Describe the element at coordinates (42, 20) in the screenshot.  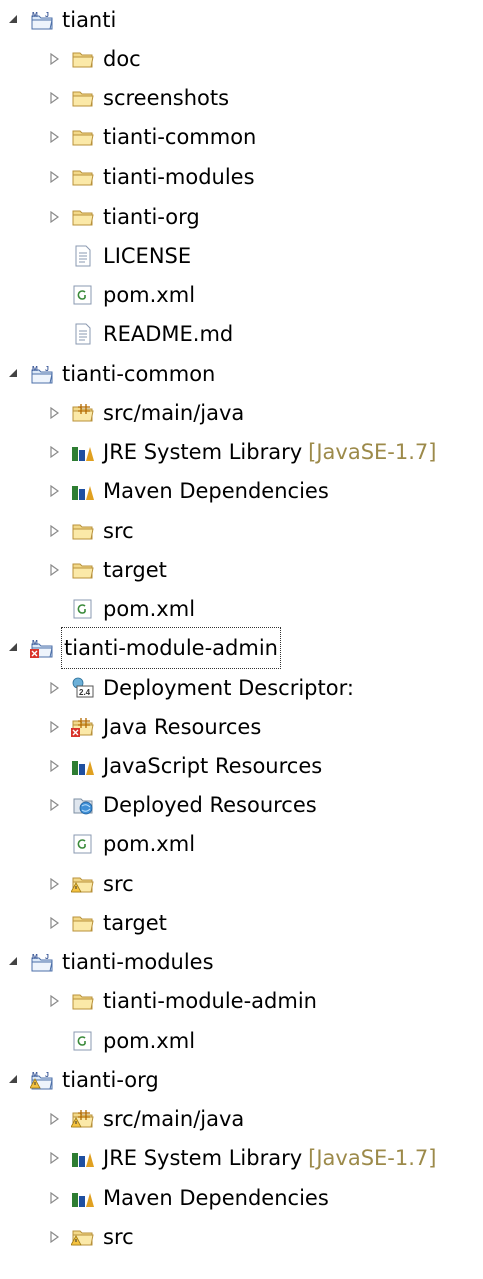
I see `maven-project-icon: MJ` at that location.